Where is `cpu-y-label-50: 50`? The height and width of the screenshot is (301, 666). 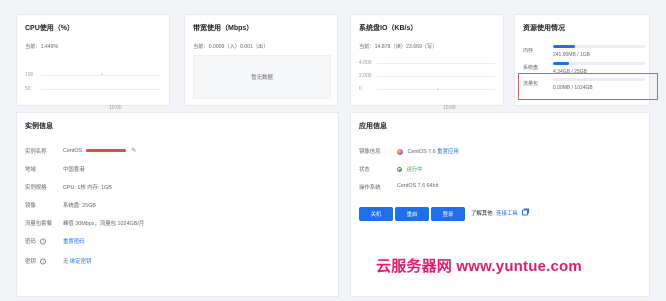
cpu-y-label-50: 50 is located at coordinates (28, 89).